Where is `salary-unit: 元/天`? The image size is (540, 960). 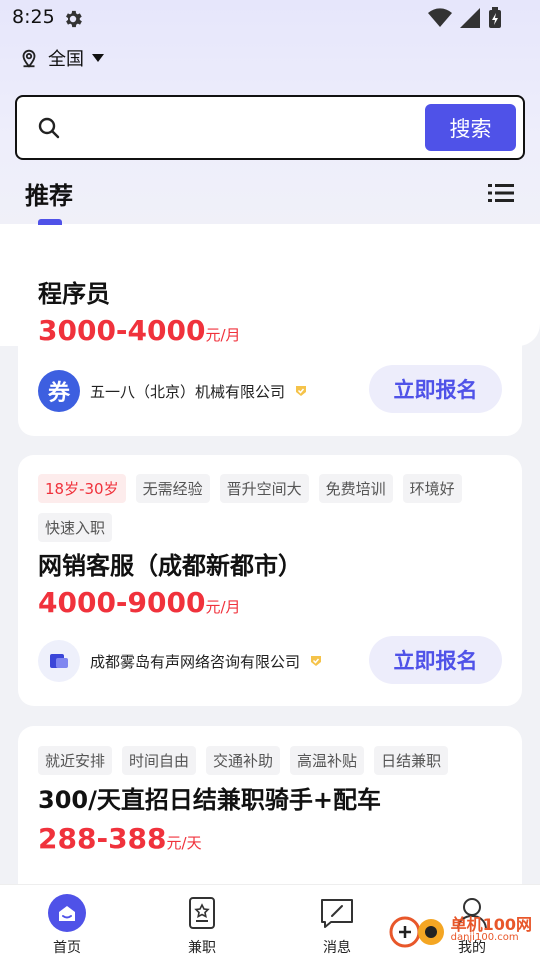
salary-unit: 元/天 is located at coordinates (184, 843).